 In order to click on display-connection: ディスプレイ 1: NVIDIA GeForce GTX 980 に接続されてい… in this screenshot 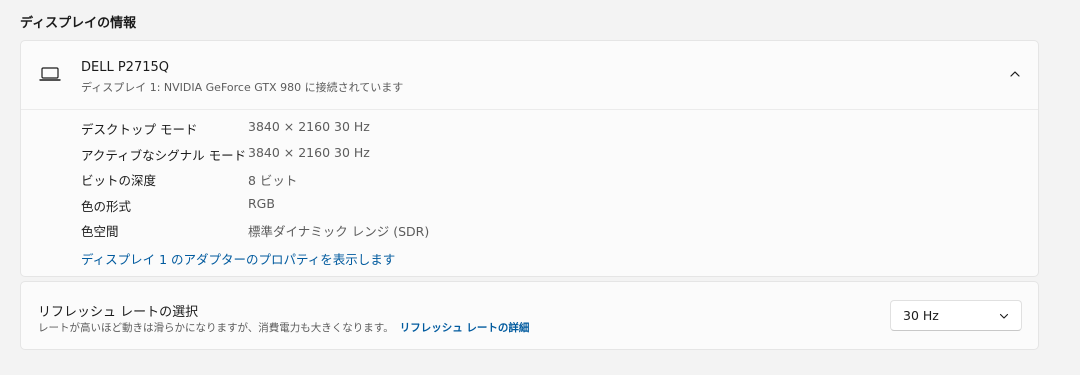, I will do `click(242, 87)`.